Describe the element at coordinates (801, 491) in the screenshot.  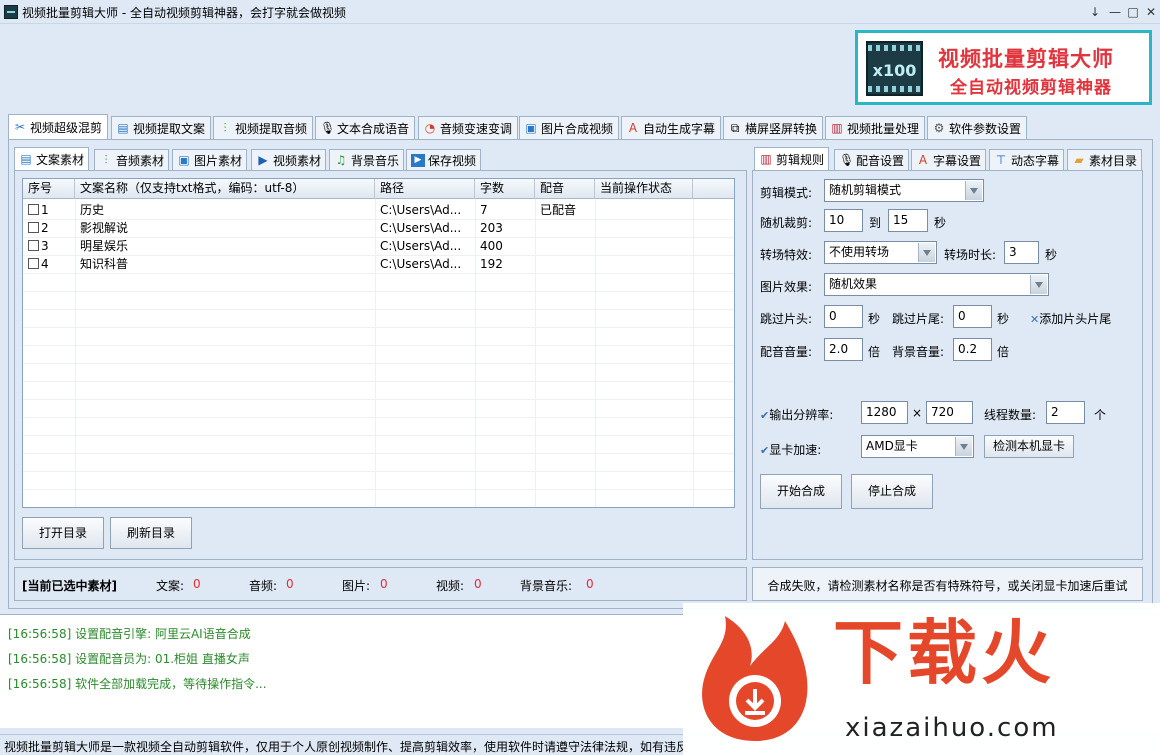
I see `start-synthesis-button: 开始合成` at that location.